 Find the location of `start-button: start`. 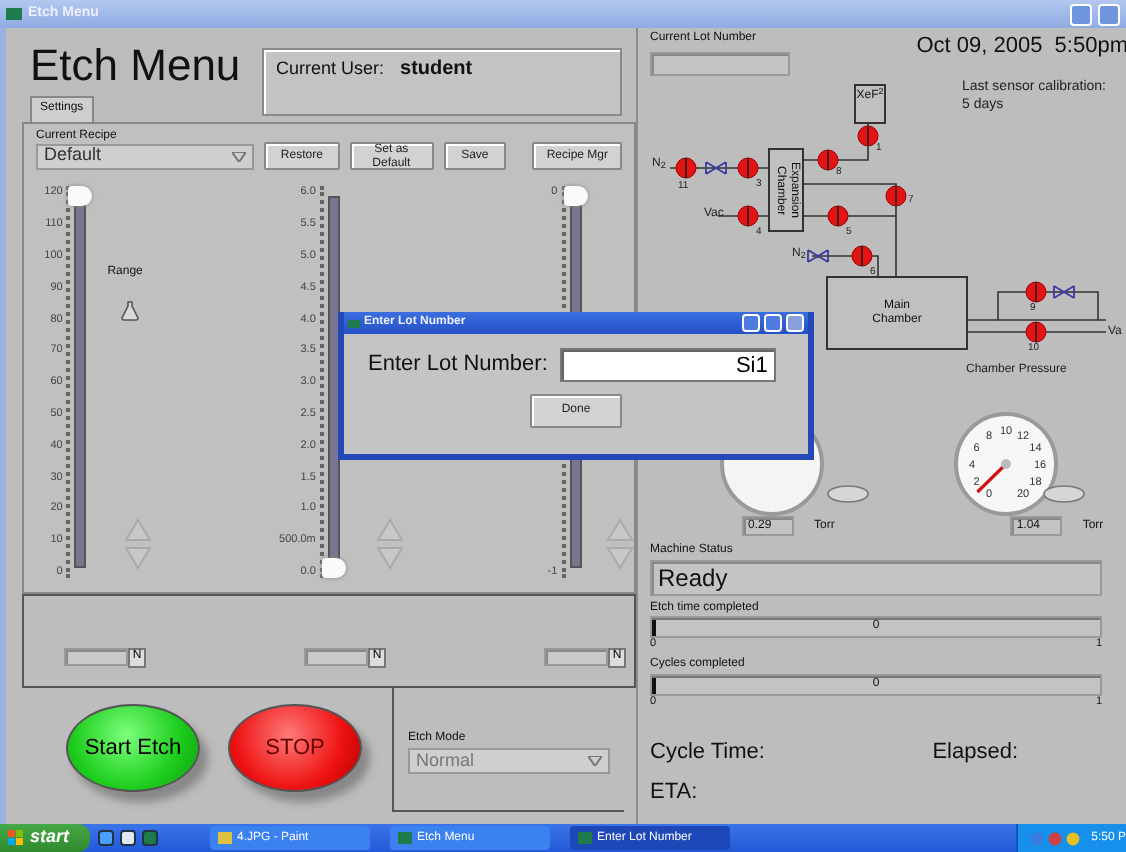

start-button: start is located at coordinates (45, 838).